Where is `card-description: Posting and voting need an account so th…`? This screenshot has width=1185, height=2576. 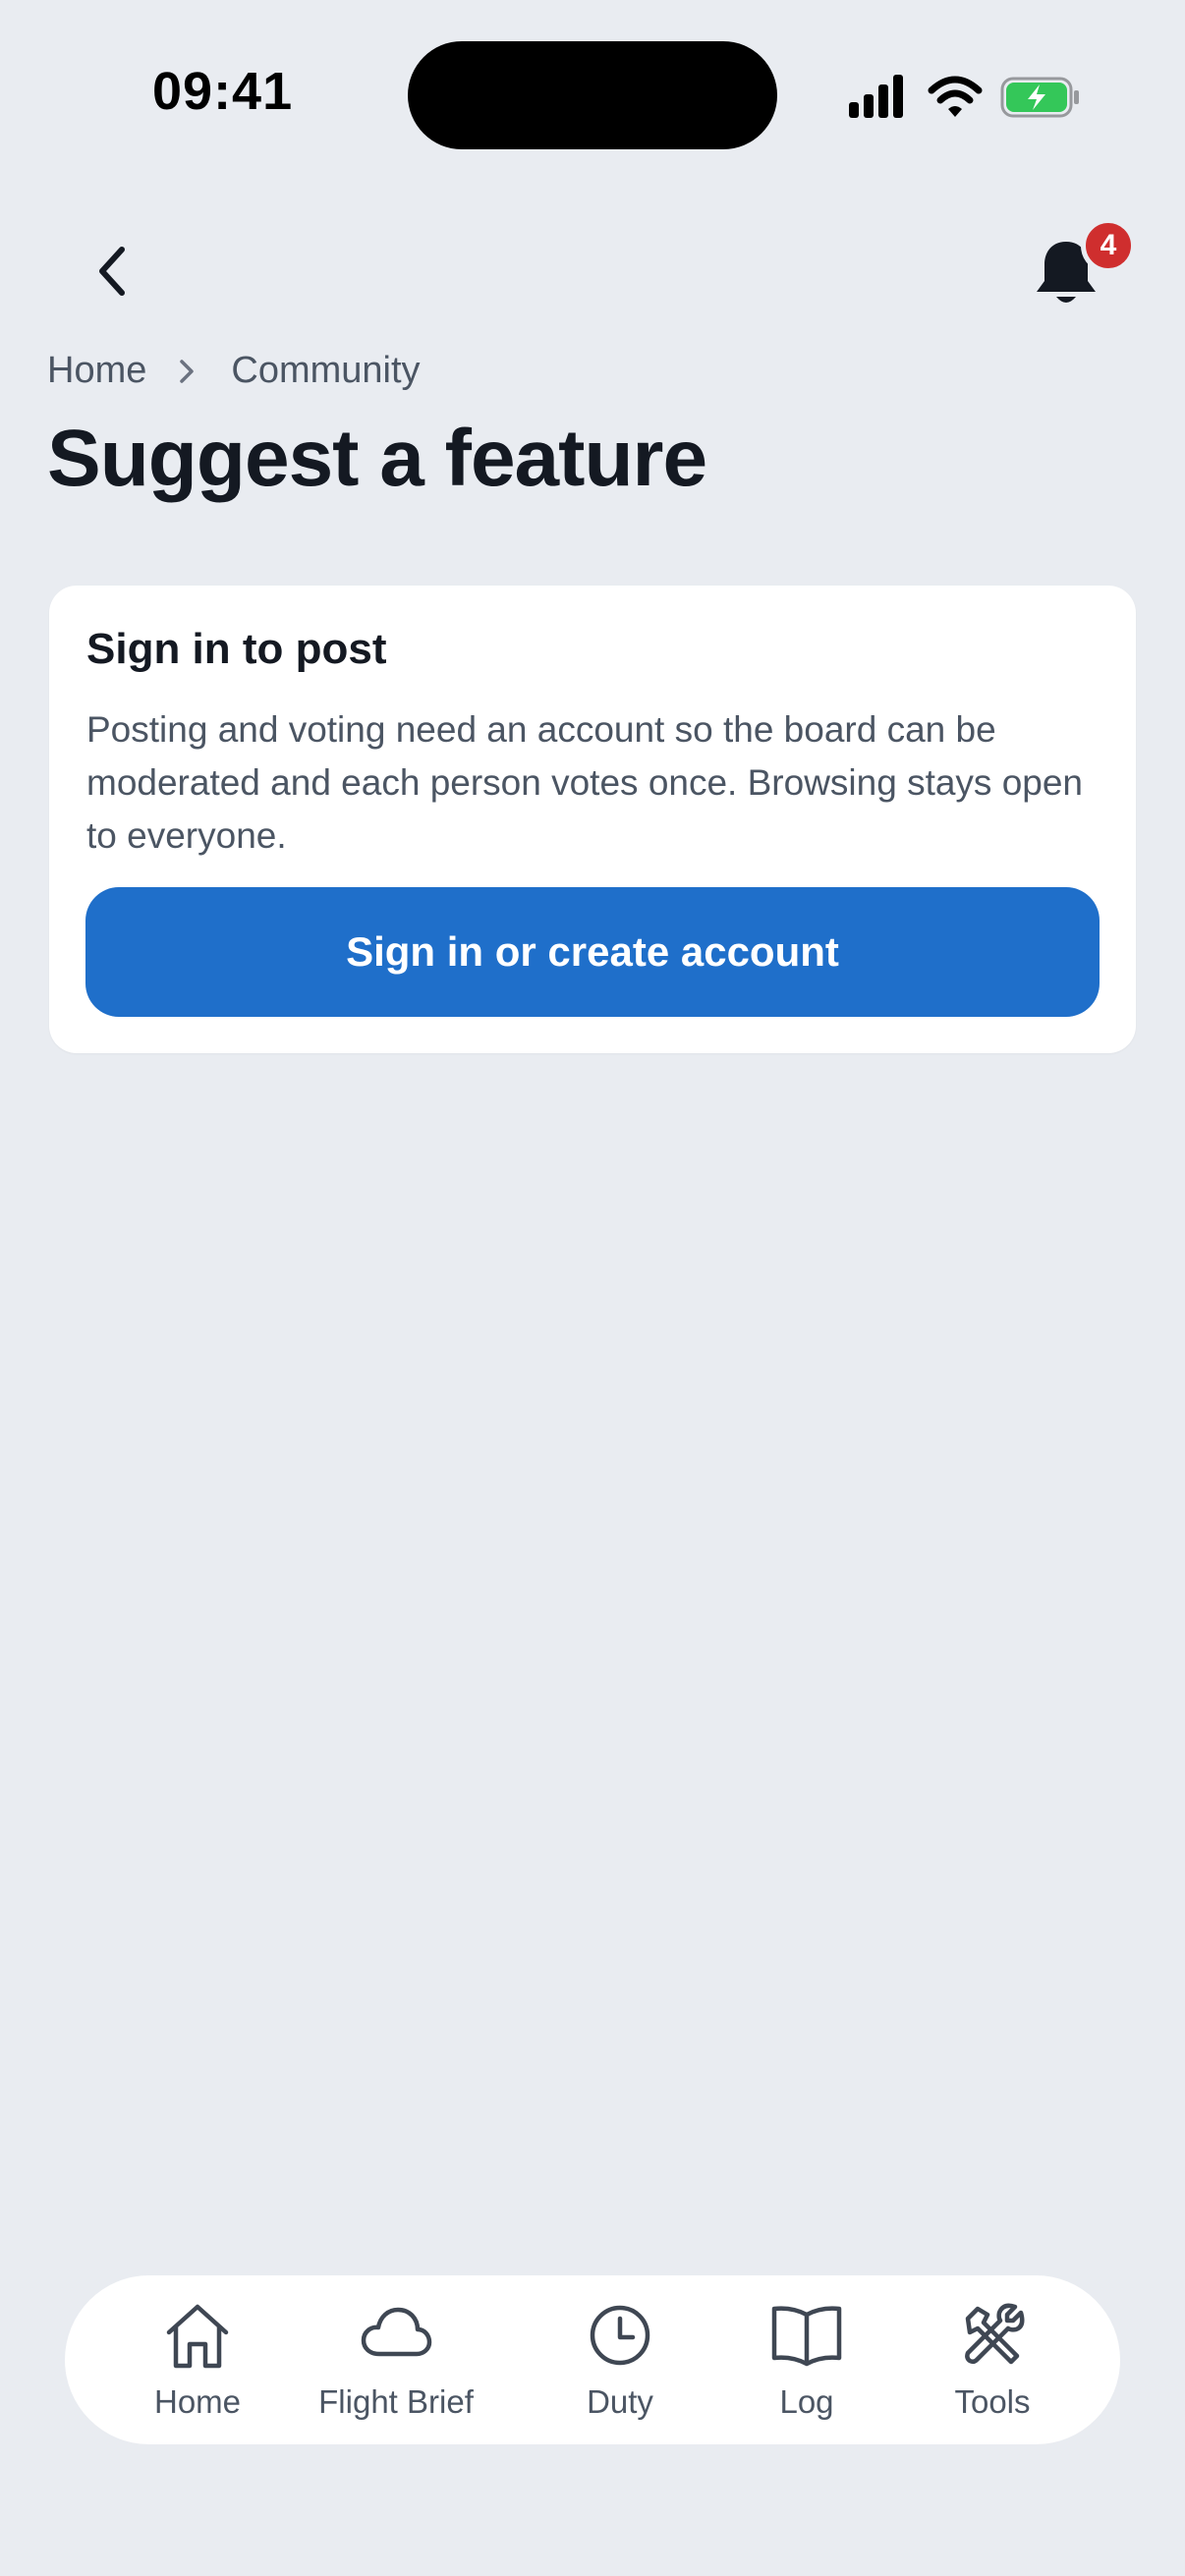
card-description: Posting and voting need an account so th… is located at coordinates (585, 782).